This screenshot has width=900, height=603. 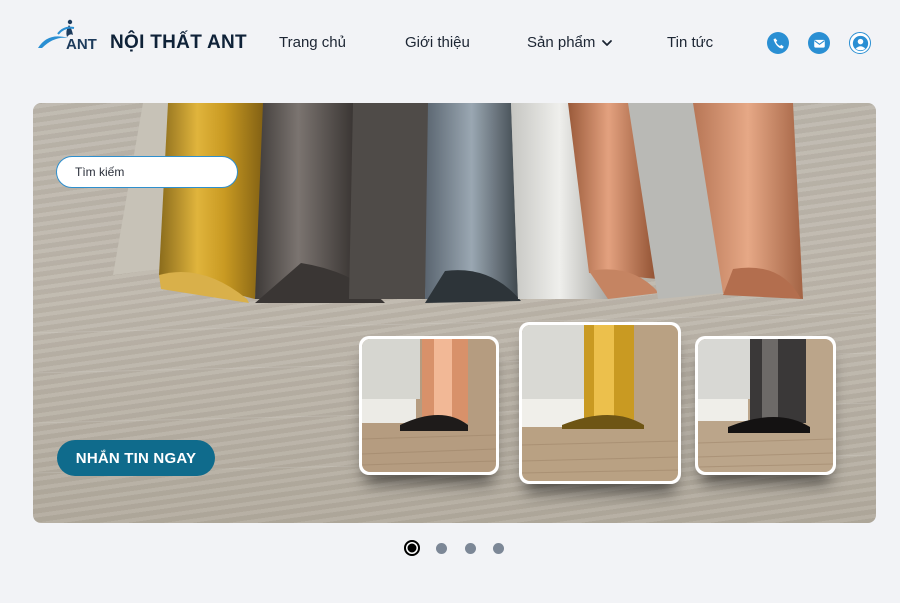 I want to click on black-profile-image, so click(x=765, y=405).